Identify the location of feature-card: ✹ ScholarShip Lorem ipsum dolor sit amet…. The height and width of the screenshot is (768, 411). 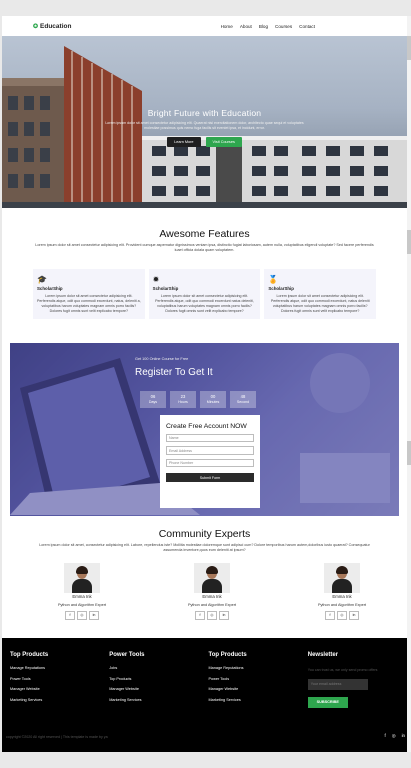
(204, 294).